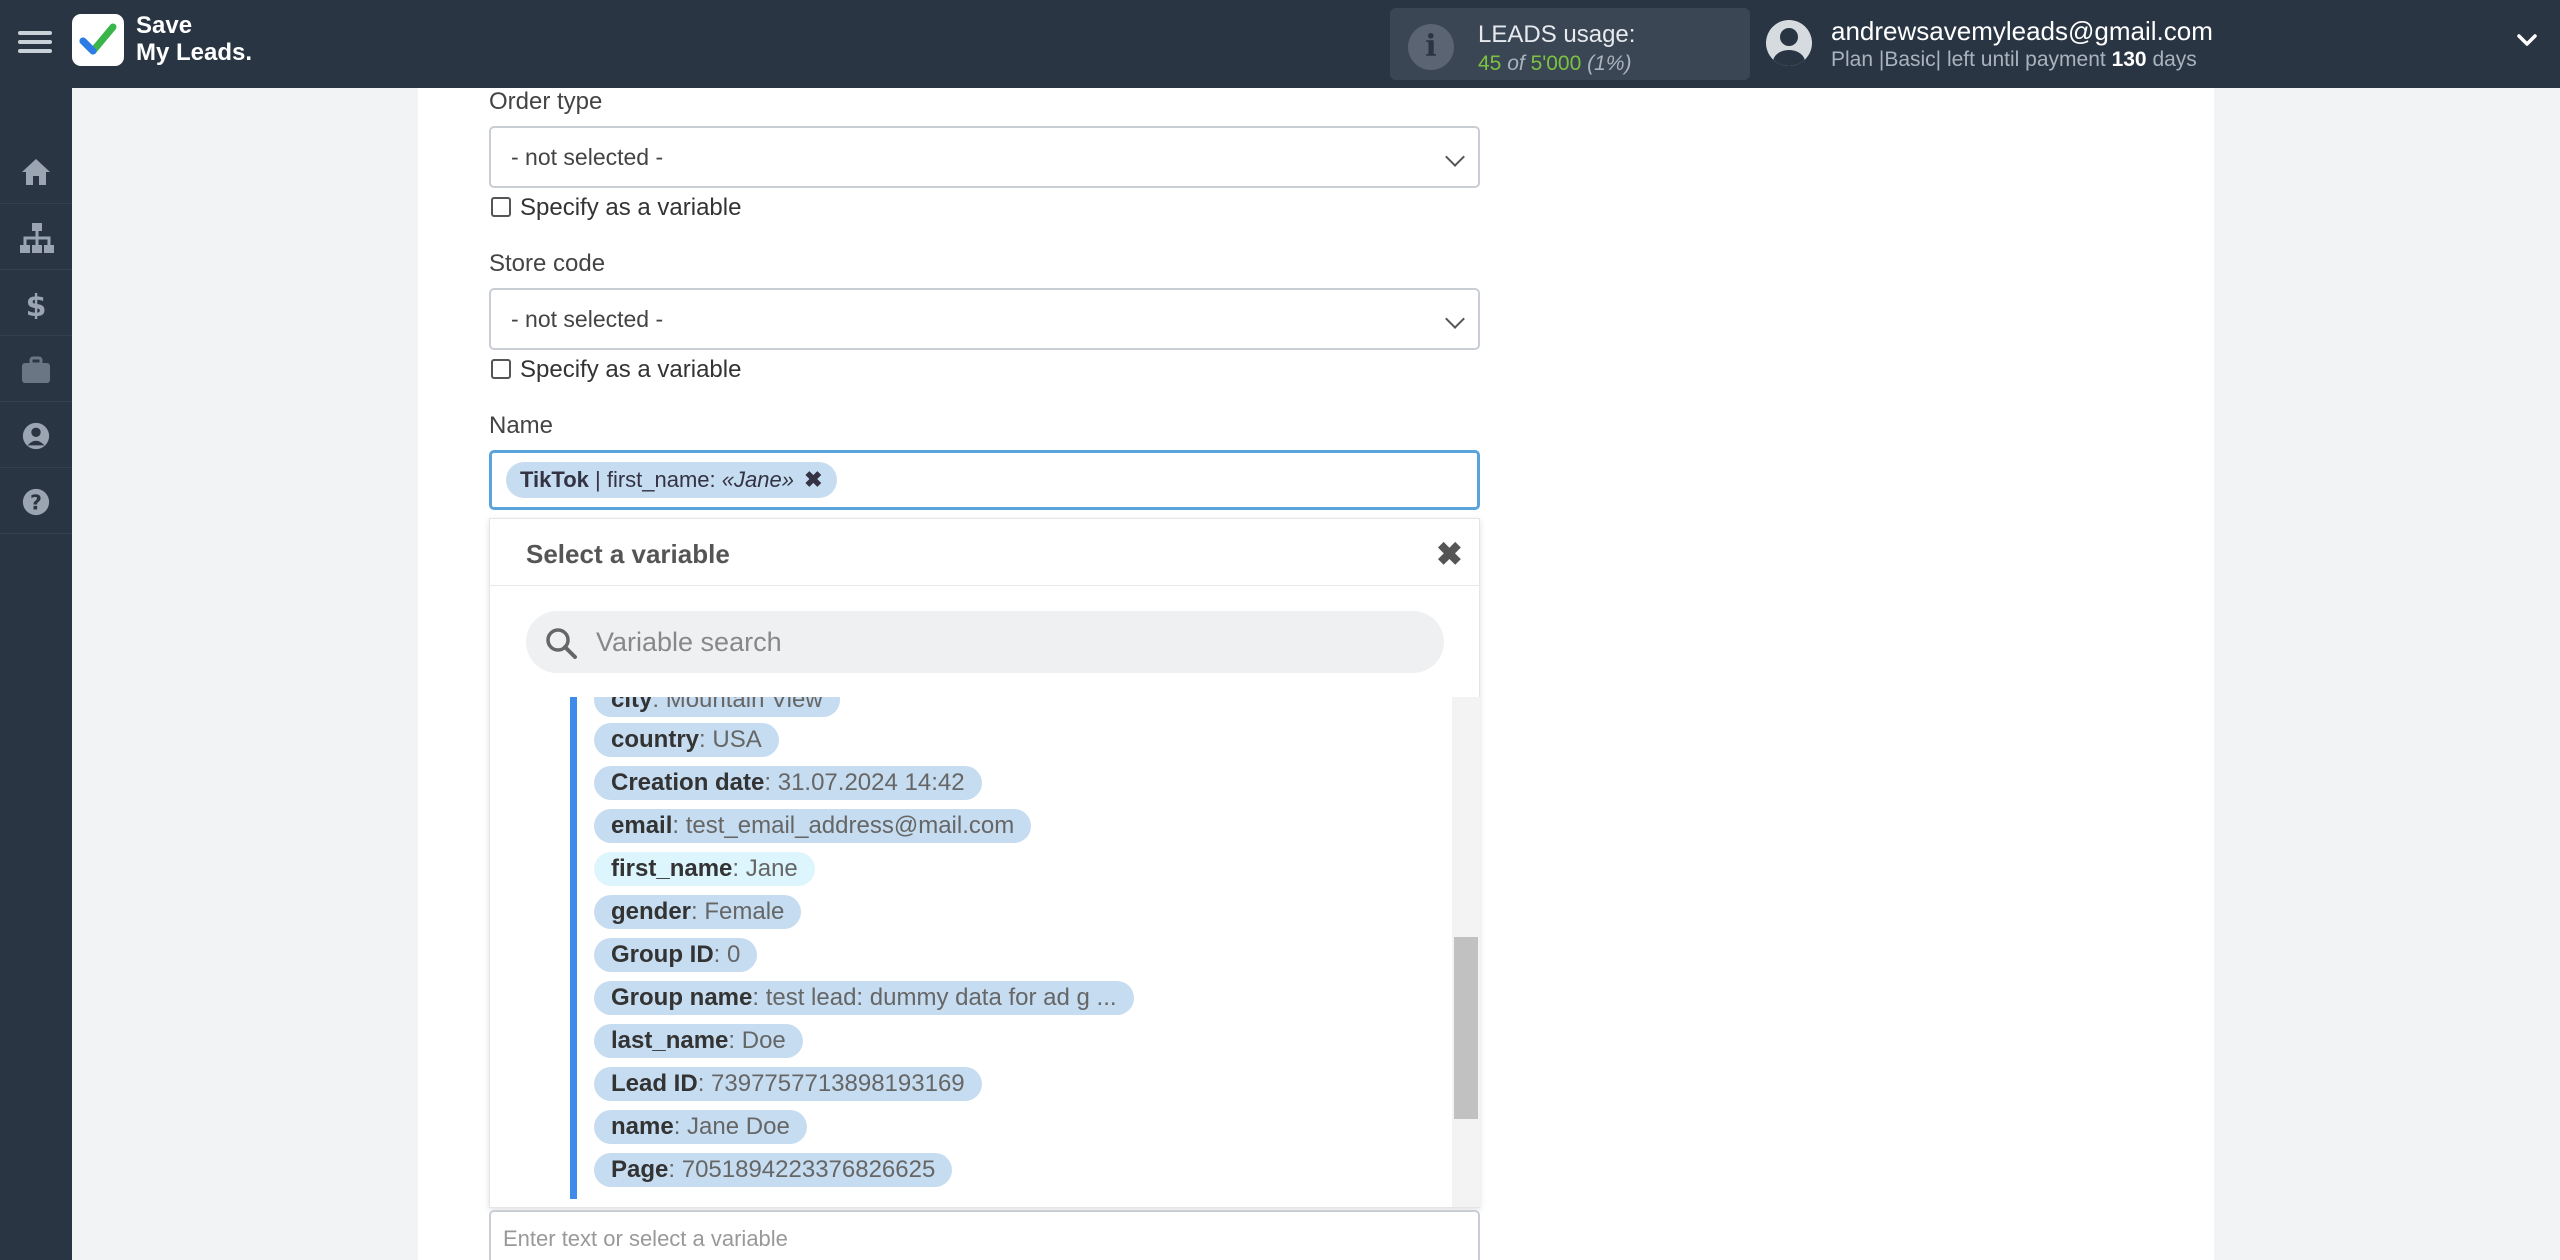 Image resolution: width=2560 pixels, height=1260 pixels. I want to click on close-icon: ✖, so click(1449, 554).